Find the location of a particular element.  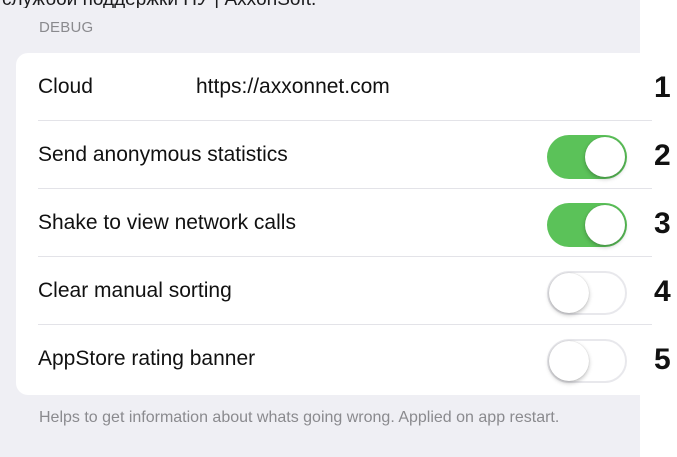

row-label-appstore-rating-banner: AppStore rating banner is located at coordinates (147, 358).